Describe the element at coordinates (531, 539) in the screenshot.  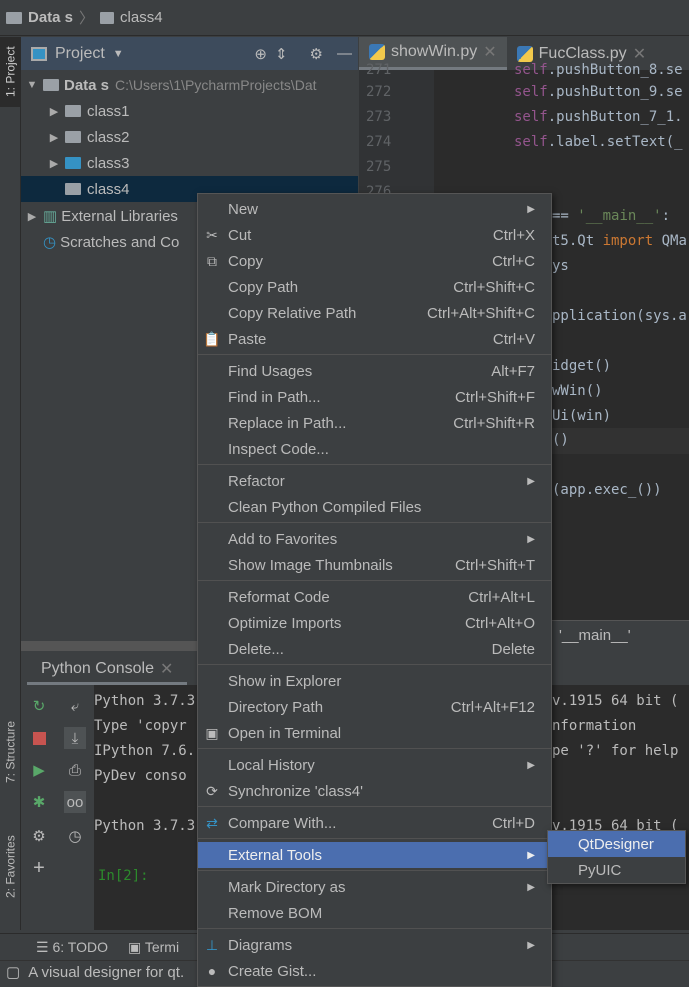
I see `submenu-arrow-icon: ▶` at that location.